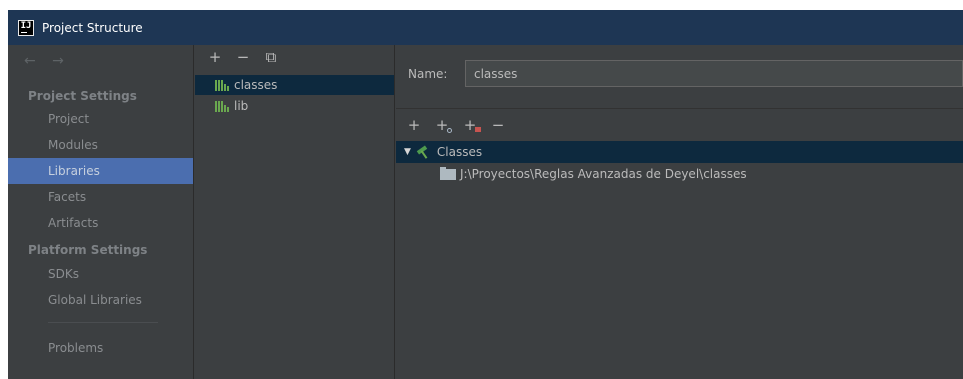  What do you see at coordinates (459, 152) in the screenshot?
I see `tree-root-label: Classes` at bounding box center [459, 152].